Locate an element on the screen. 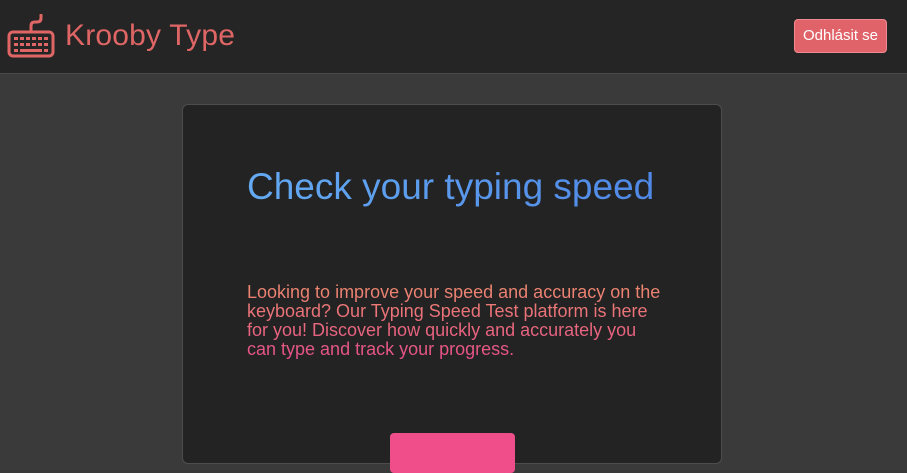 This screenshot has height=473, width=907. keyboard-icon is located at coordinates (31, 36).